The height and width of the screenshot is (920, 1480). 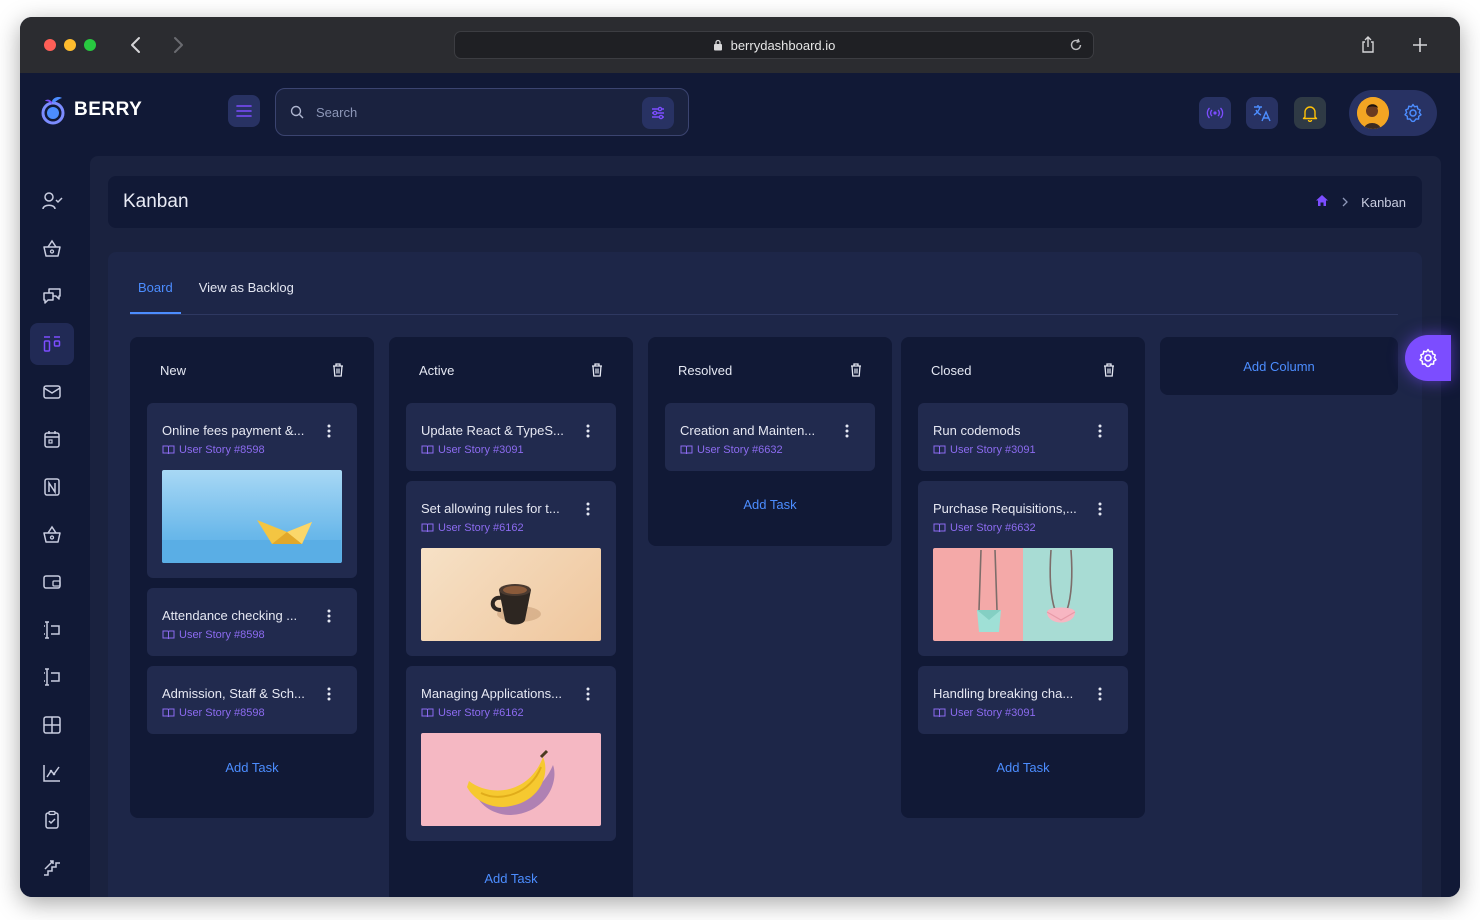 What do you see at coordinates (155, 297) in the screenshot?
I see `tab-board: Board` at bounding box center [155, 297].